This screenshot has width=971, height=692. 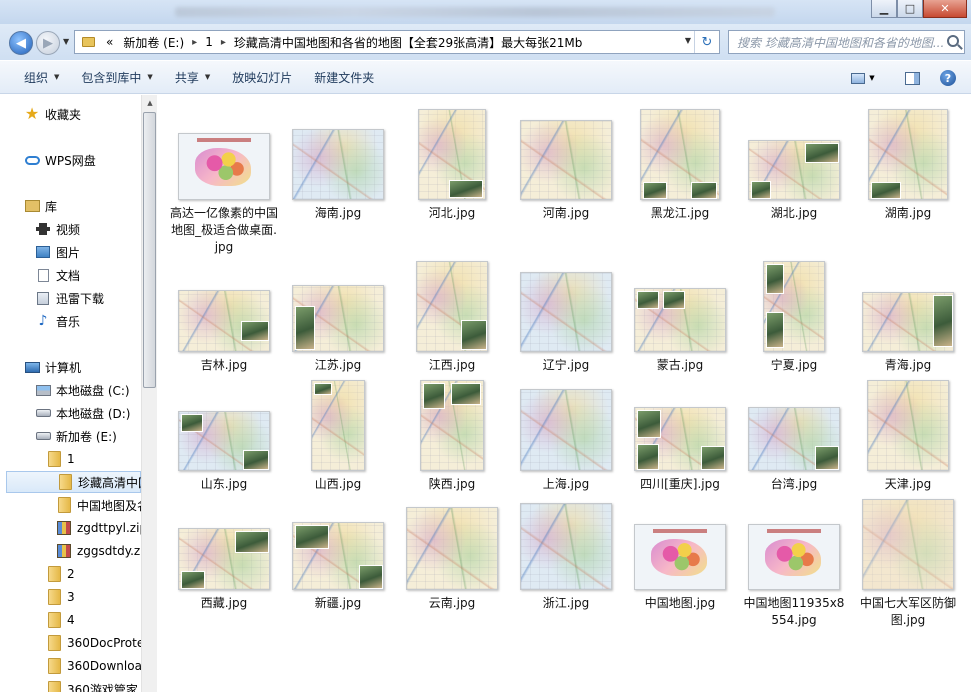 What do you see at coordinates (680, 603) in the screenshot?
I see `file-name: 中国地图.jpg` at bounding box center [680, 603].